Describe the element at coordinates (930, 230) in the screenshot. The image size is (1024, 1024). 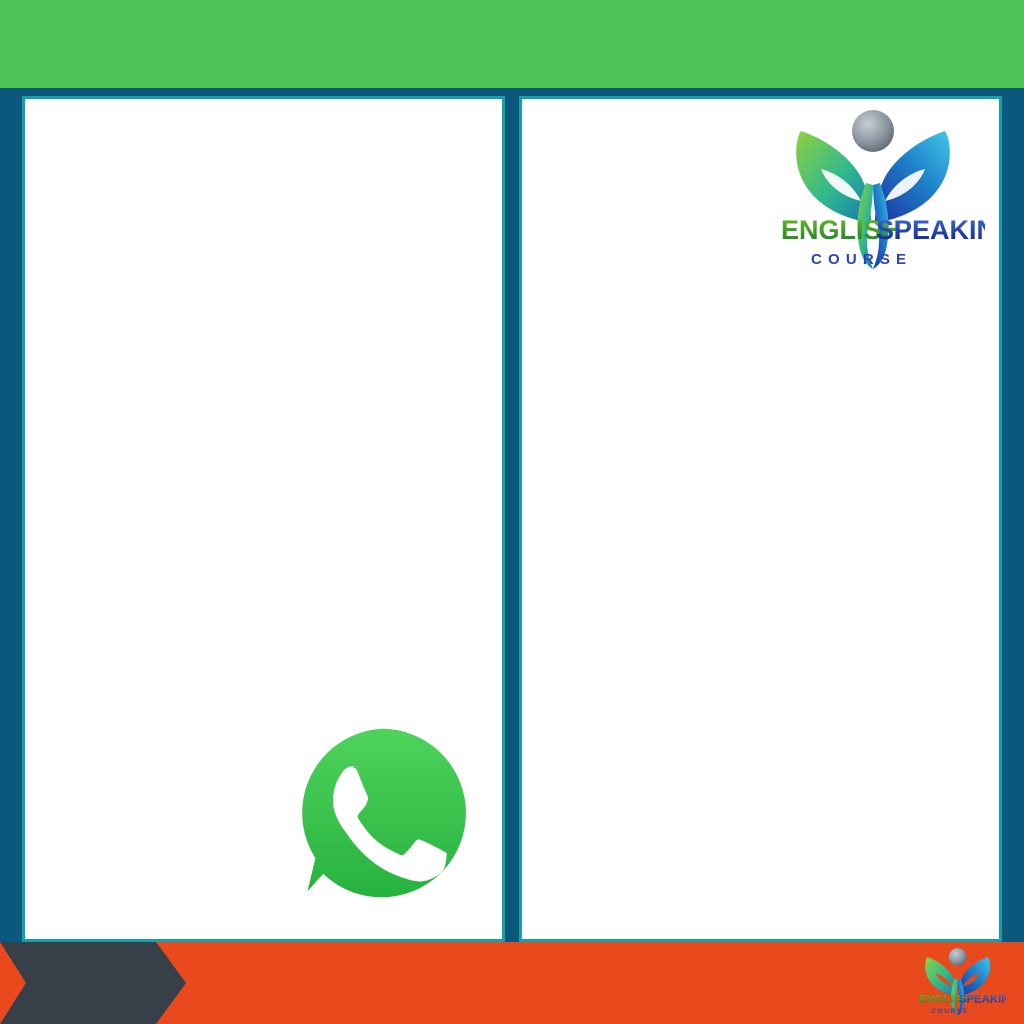
I see `logo-text-speaking: SPEAKING` at that location.